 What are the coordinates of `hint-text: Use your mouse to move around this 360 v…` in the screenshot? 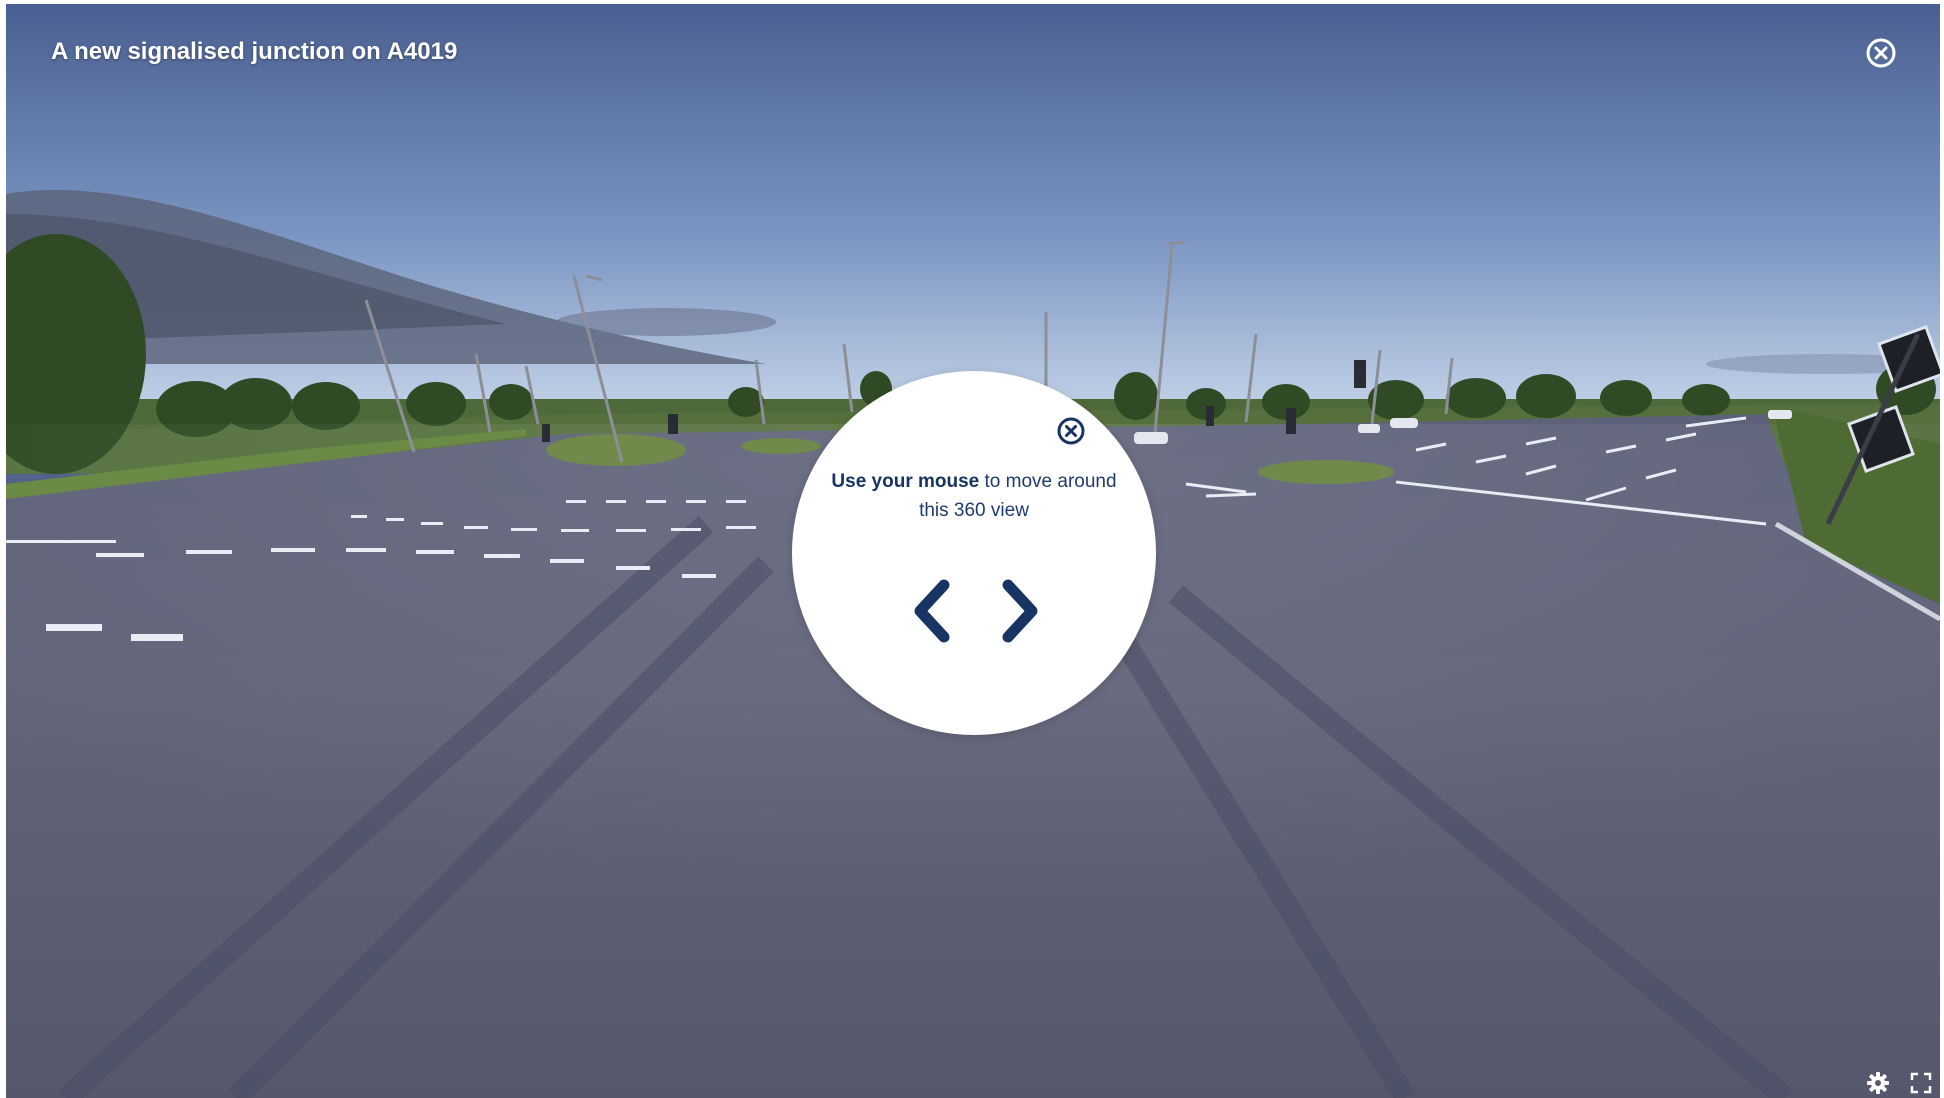 It's located at (974, 496).